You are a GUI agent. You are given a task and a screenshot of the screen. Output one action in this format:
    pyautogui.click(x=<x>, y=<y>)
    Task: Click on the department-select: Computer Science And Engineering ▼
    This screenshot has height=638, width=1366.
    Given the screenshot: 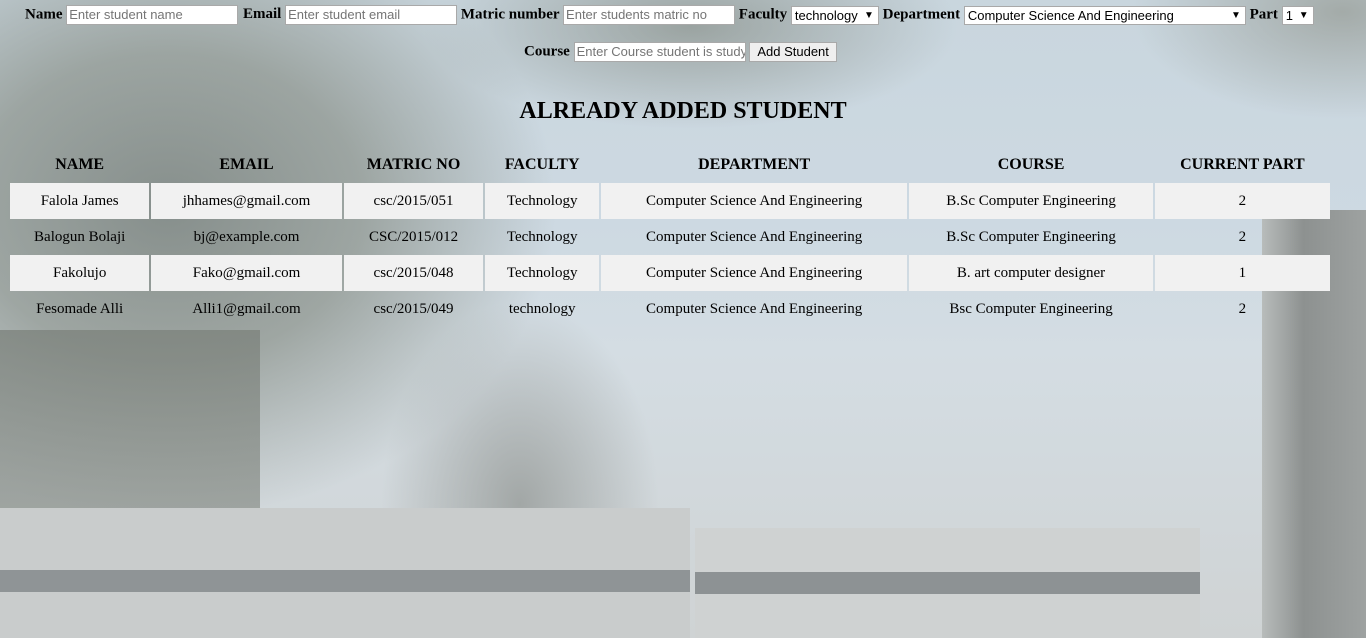 What is the action you would take?
    pyautogui.click(x=1104, y=15)
    